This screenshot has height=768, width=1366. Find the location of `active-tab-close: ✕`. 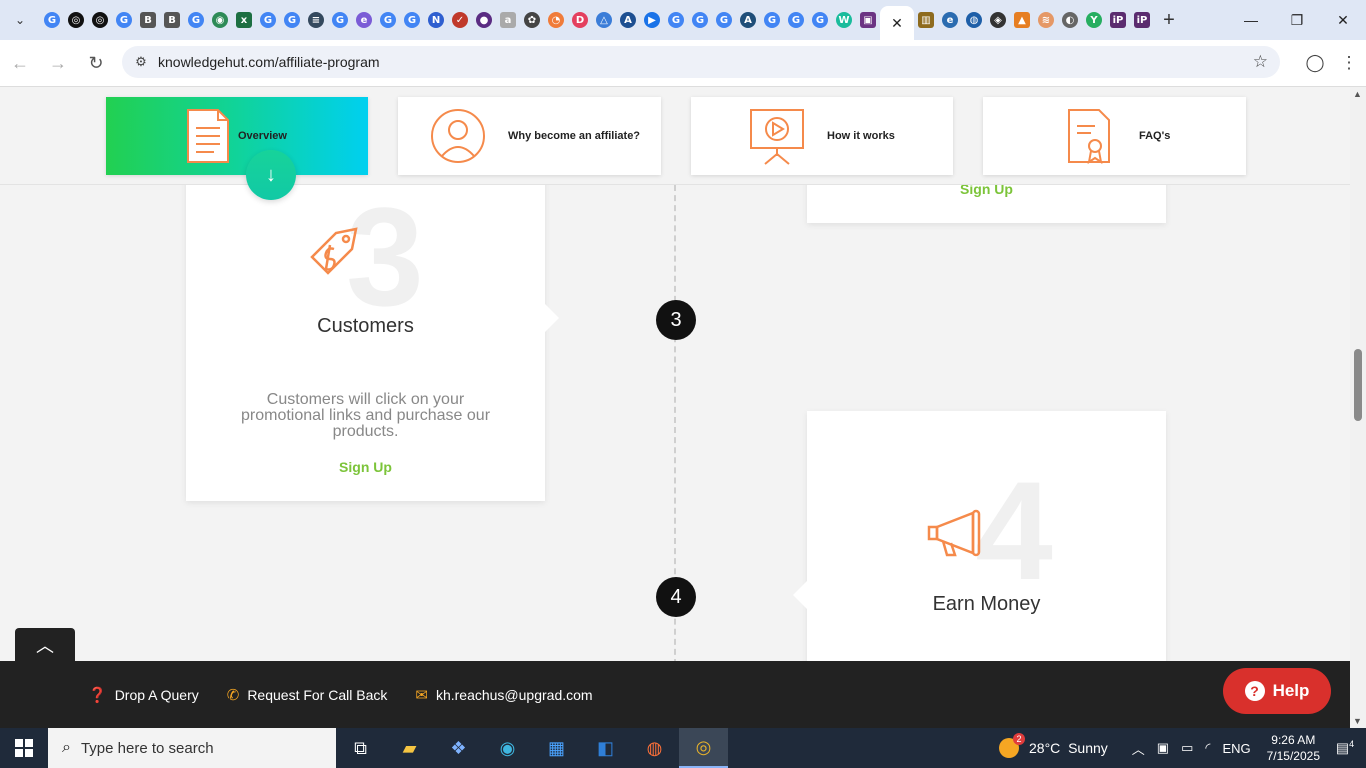

active-tab-close: ✕ is located at coordinates (897, 23).